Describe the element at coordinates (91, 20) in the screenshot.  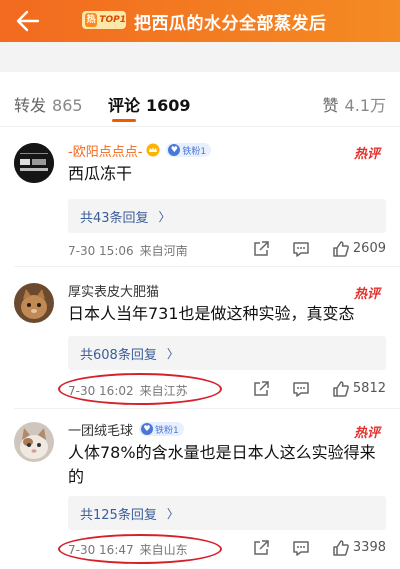
I see `hot-icon: 热` at that location.